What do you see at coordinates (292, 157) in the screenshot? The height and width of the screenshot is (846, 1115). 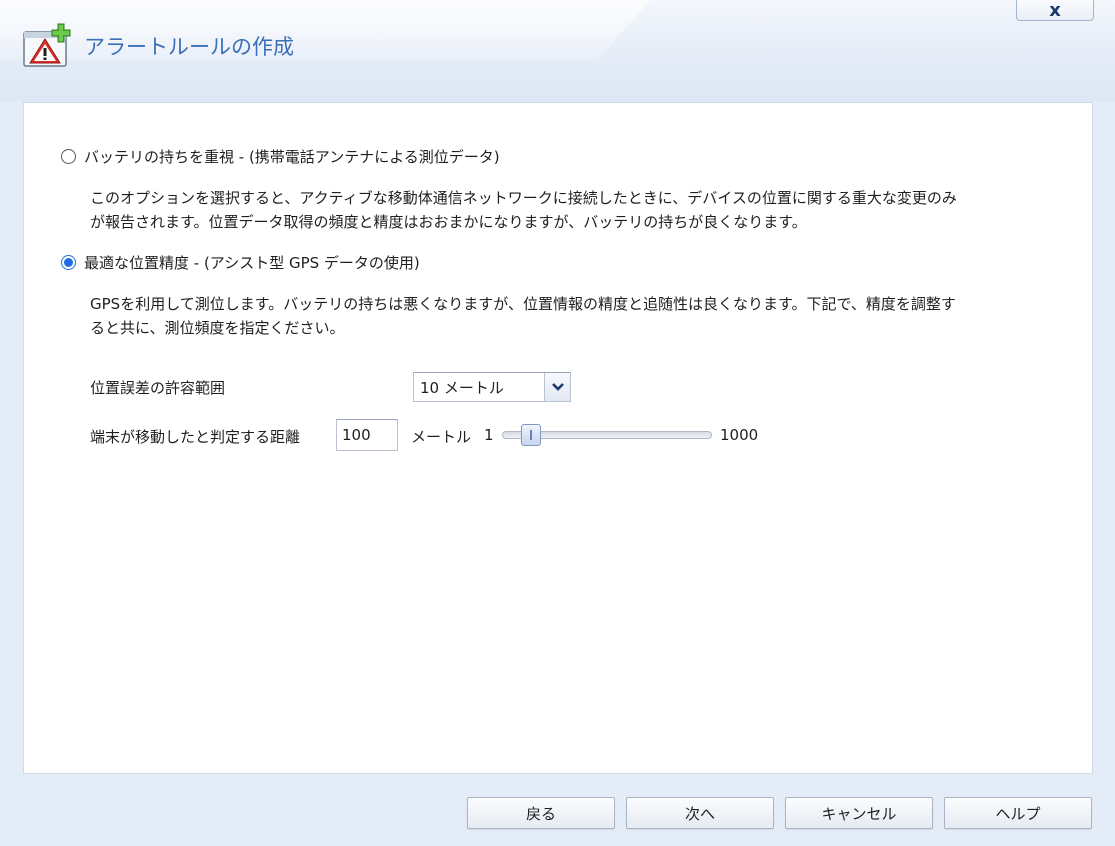 I see `battery-option-label: バッテリの持ちを重視 - (携帯電話アンテナによる測位データ)` at bounding box center [292, 157].